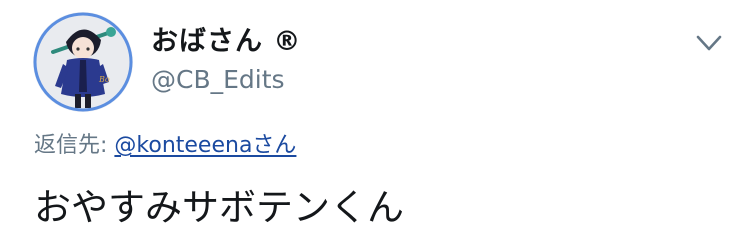  I want to click on svg-text: Bo, so click(104, 79).